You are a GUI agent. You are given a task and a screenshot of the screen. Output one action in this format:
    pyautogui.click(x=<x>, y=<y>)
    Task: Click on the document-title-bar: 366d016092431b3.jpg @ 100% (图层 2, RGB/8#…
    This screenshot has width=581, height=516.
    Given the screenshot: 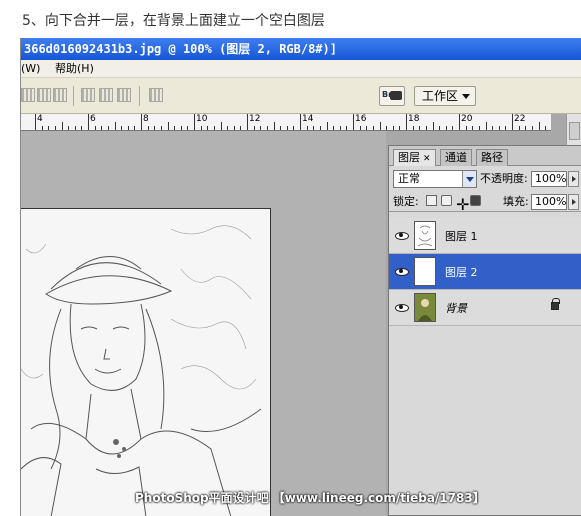 What is the action you would take?
    pyautogui.click(x=301, y=49)
    